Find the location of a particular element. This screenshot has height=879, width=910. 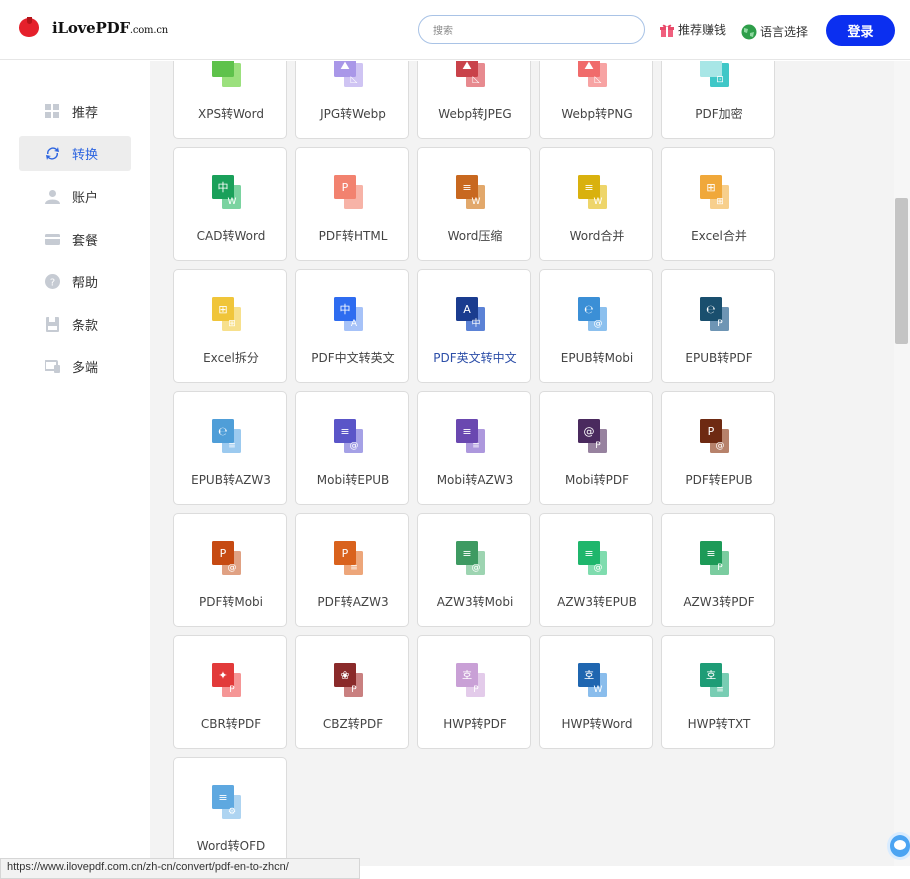

pdf-to-mobi-icon: P@ is located at coordinates (226, 558).